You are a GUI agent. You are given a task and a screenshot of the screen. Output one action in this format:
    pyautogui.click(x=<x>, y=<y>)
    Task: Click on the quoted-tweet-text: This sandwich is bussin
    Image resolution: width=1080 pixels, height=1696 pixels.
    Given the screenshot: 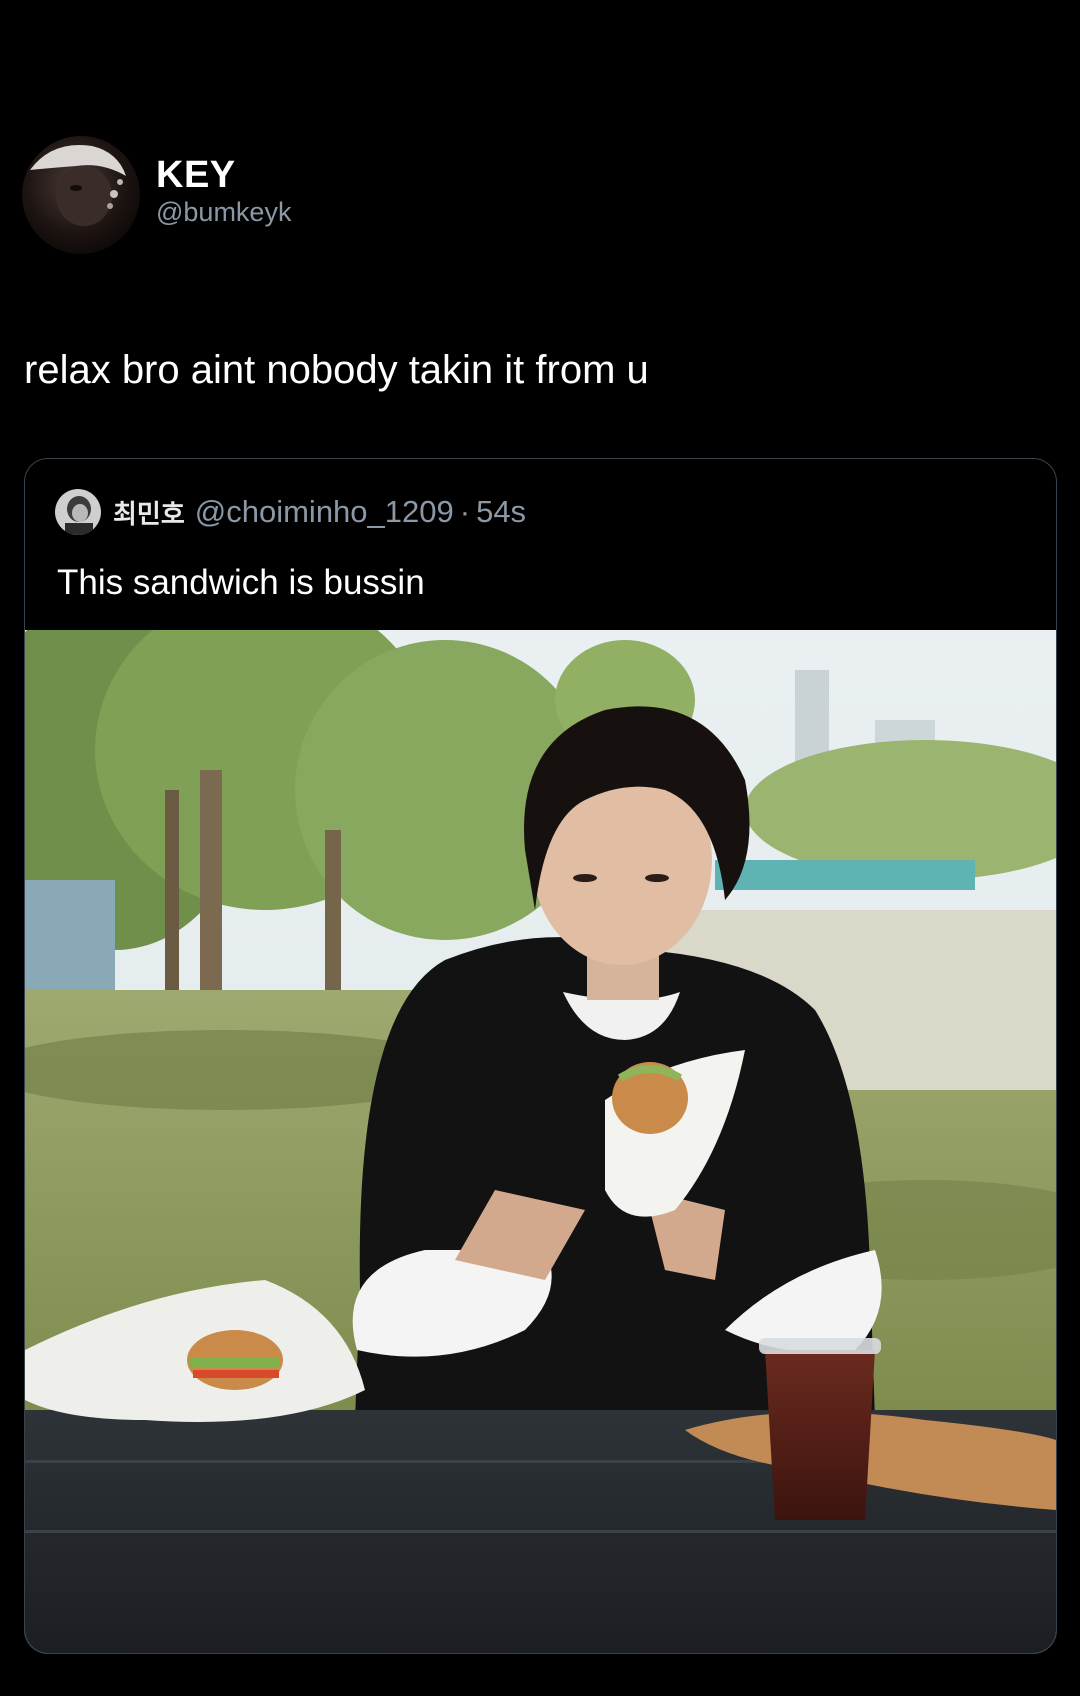 What is the action you would take?
    pyautogui.click(x=241, y=582)
    